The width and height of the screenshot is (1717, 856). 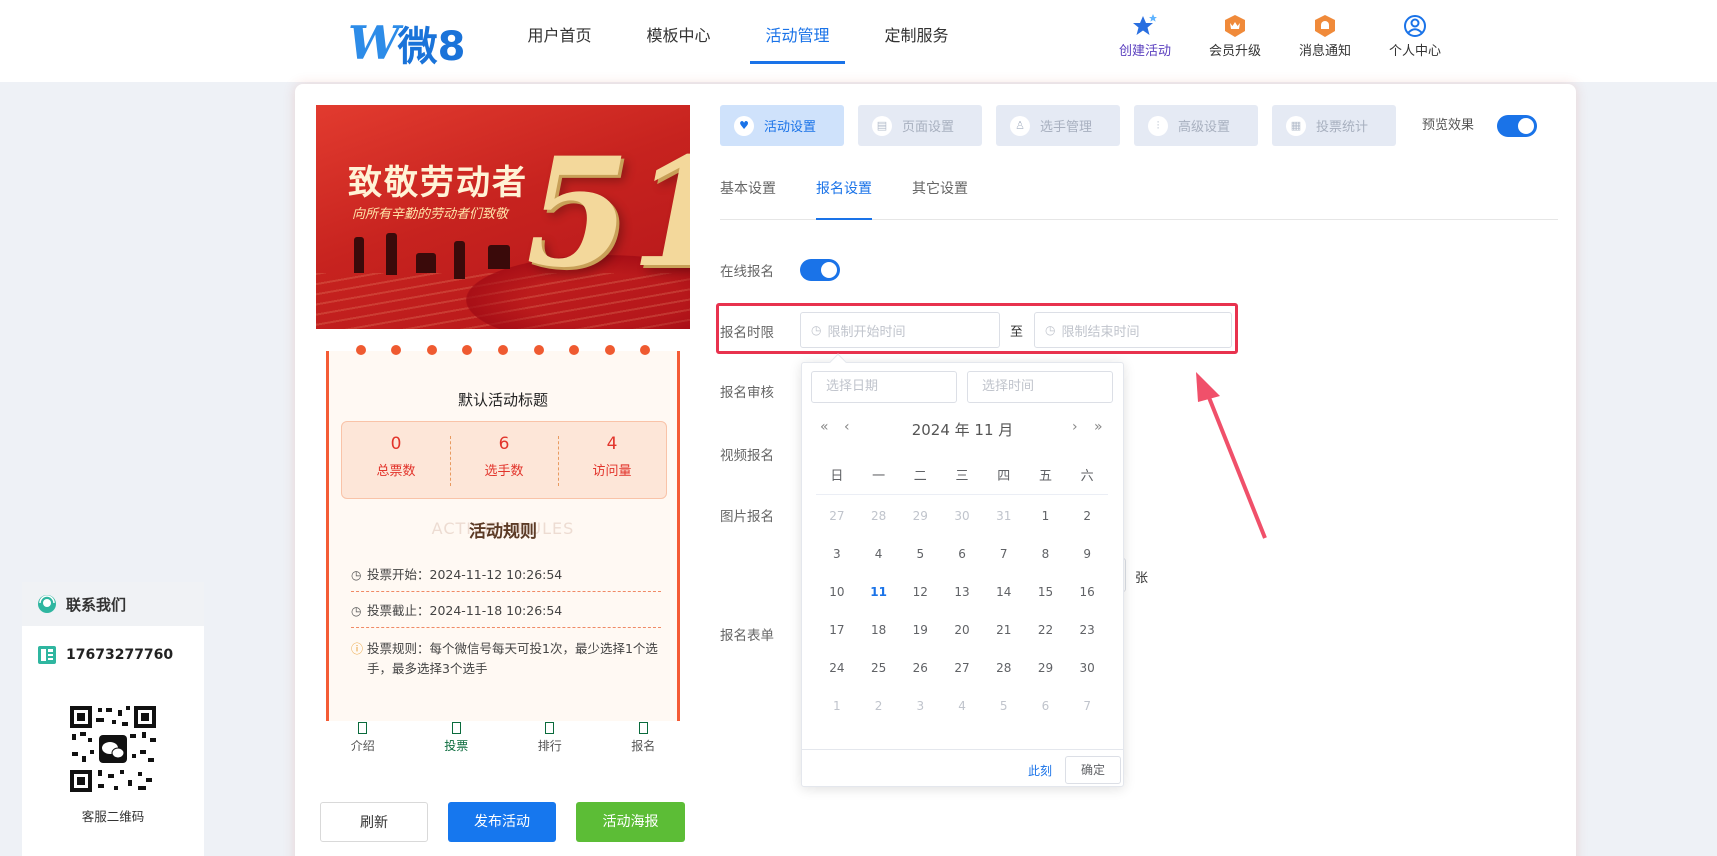 I want to click on tab-label: 投票统计, so click(x=1342, y=127).